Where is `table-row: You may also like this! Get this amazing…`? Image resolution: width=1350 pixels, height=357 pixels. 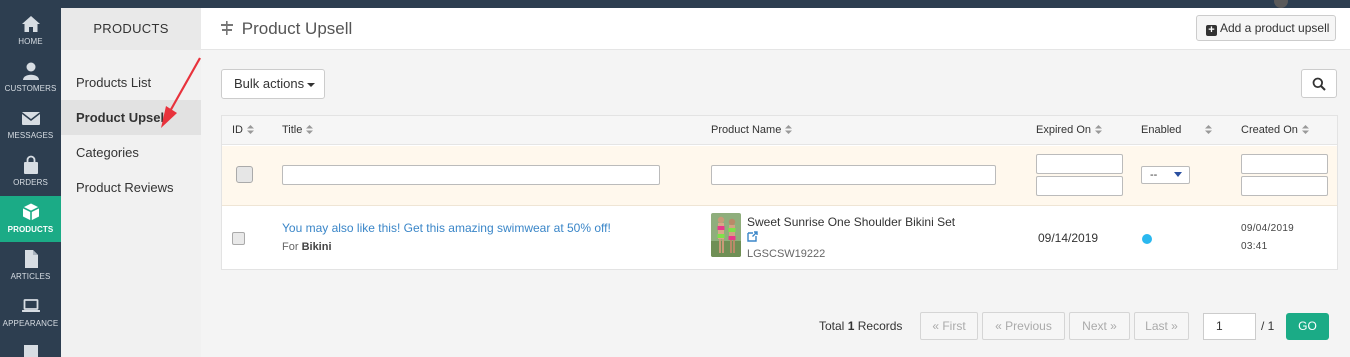
table-row: You may also like this! Get this amazing… is located at coordinates (779, 238).